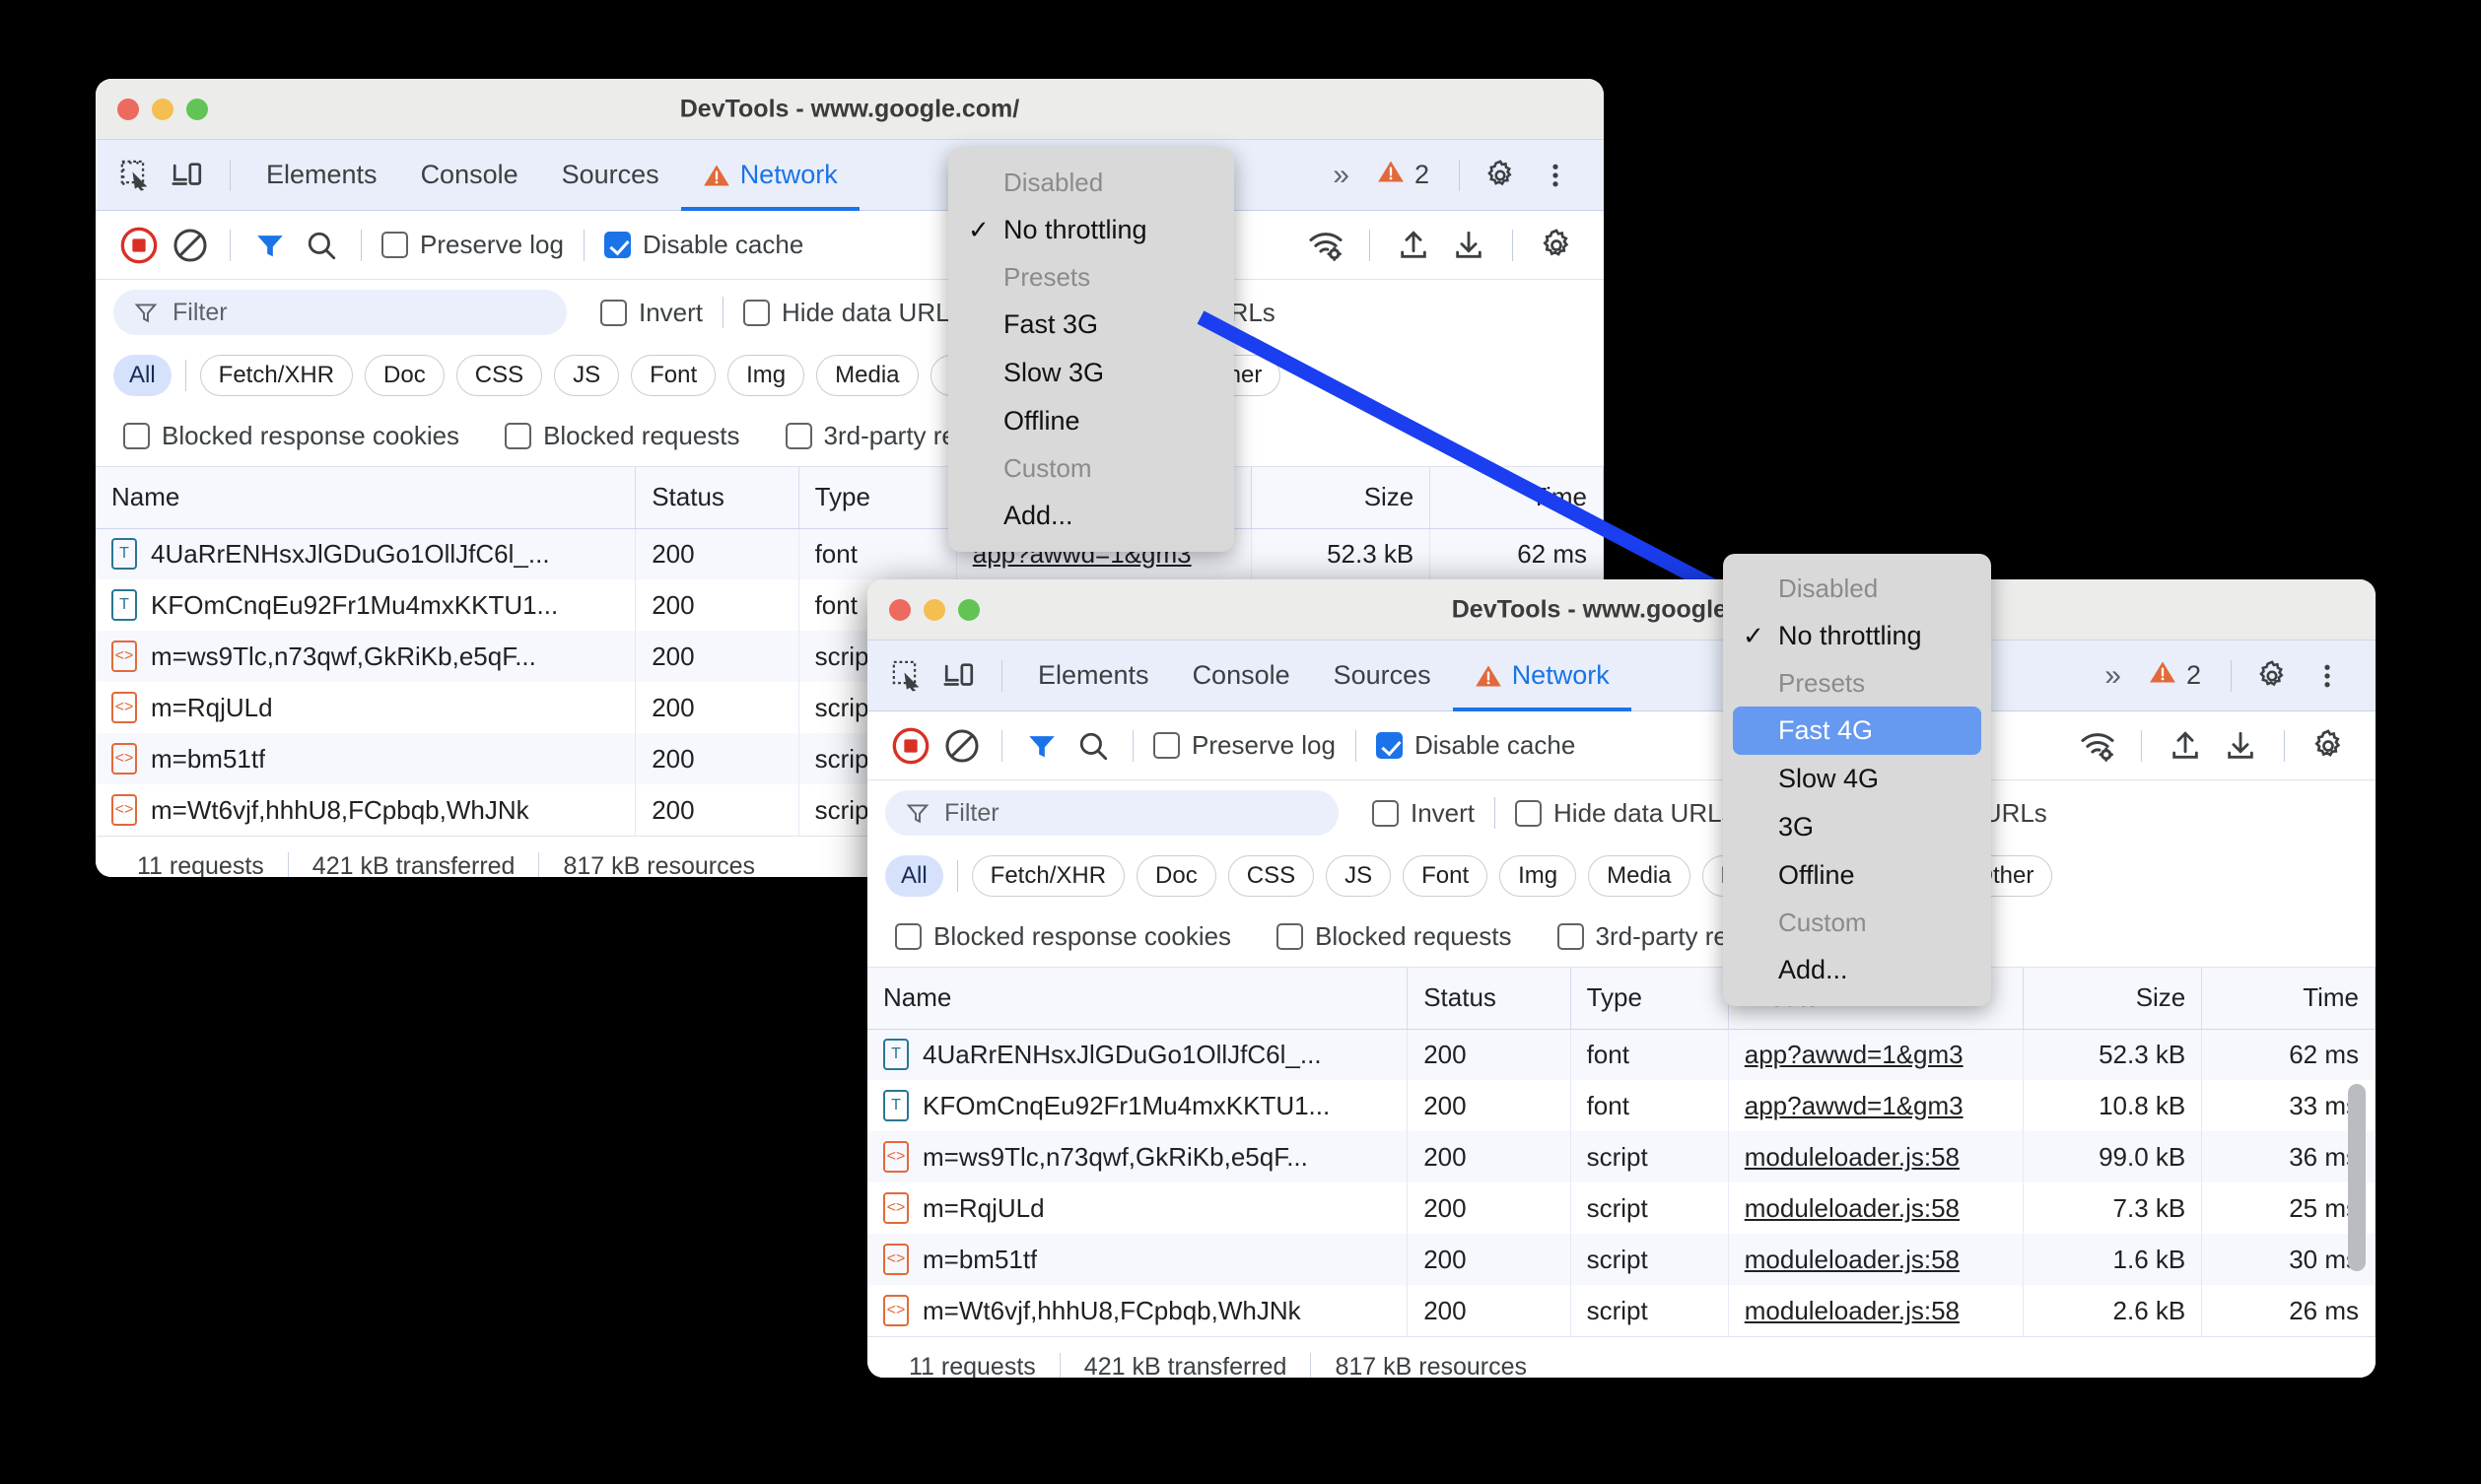 The image size is (2481, 1484). What do you see at coordinates (1091, 325) in the screenshot?
I see `menu-item-preset: Fast 3G` at bounding box center [1091, 325].